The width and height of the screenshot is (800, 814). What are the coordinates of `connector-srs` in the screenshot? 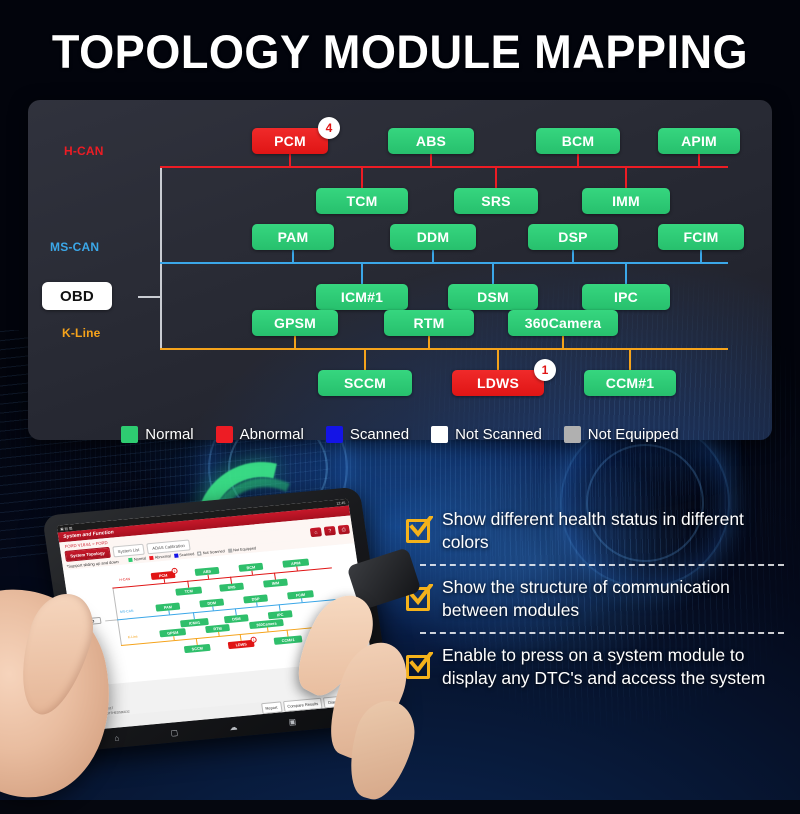 It's located at (496, 177).